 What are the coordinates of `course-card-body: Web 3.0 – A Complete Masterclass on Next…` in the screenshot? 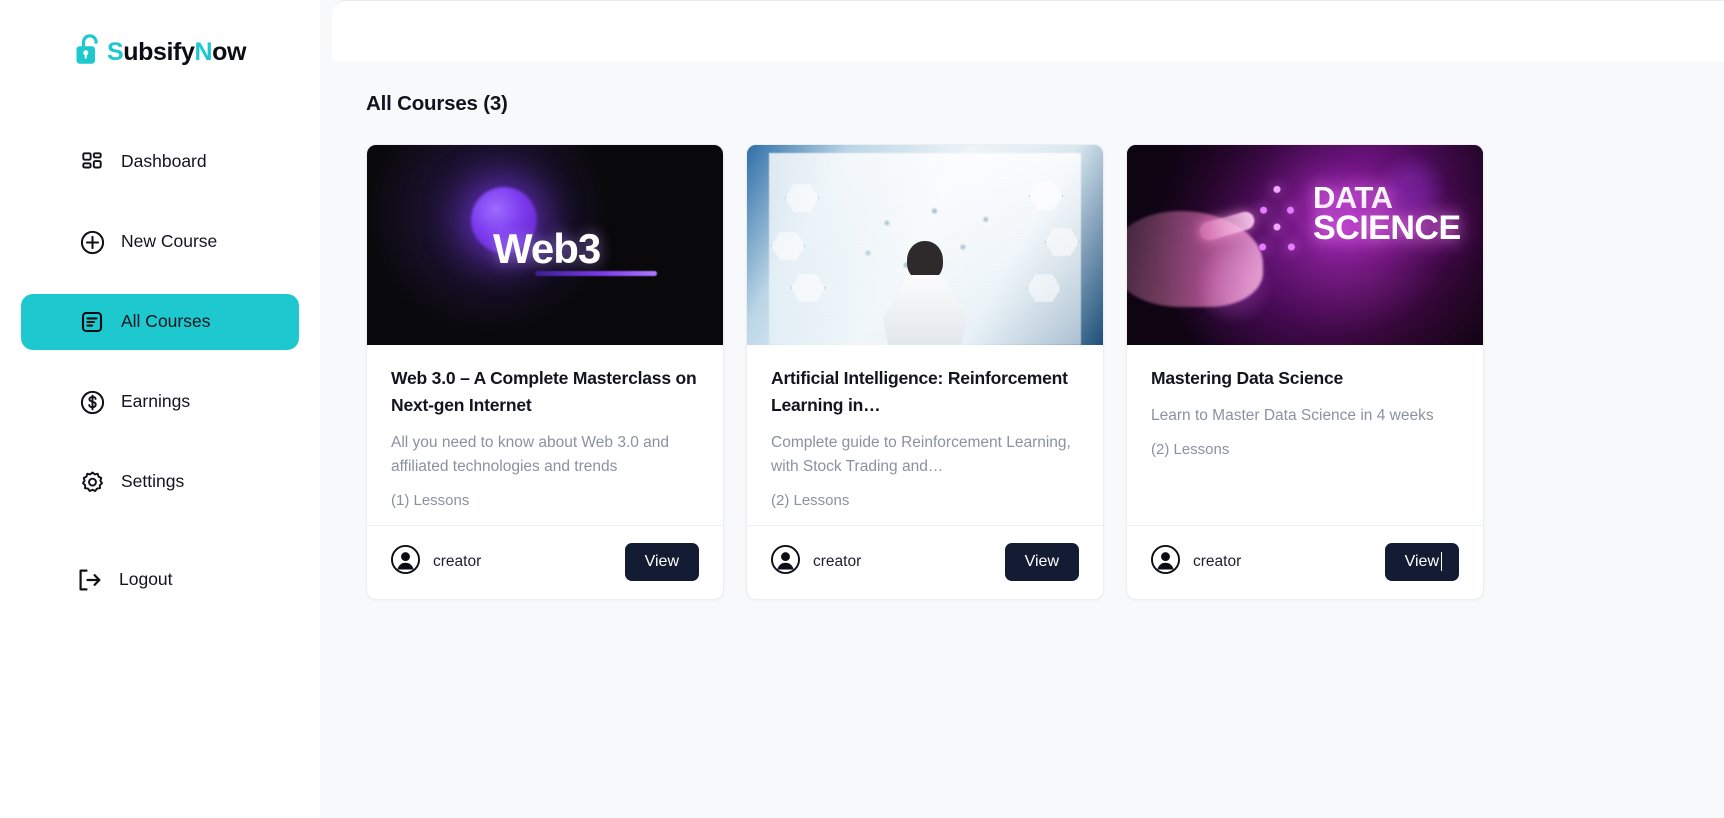 It's located at (545, 435).